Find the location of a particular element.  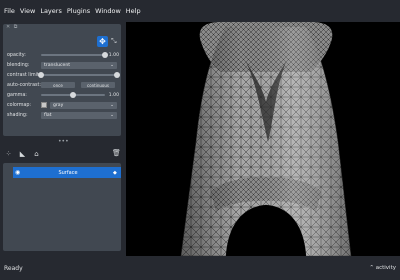

menu-view: View is located at coordinates (27, 11).